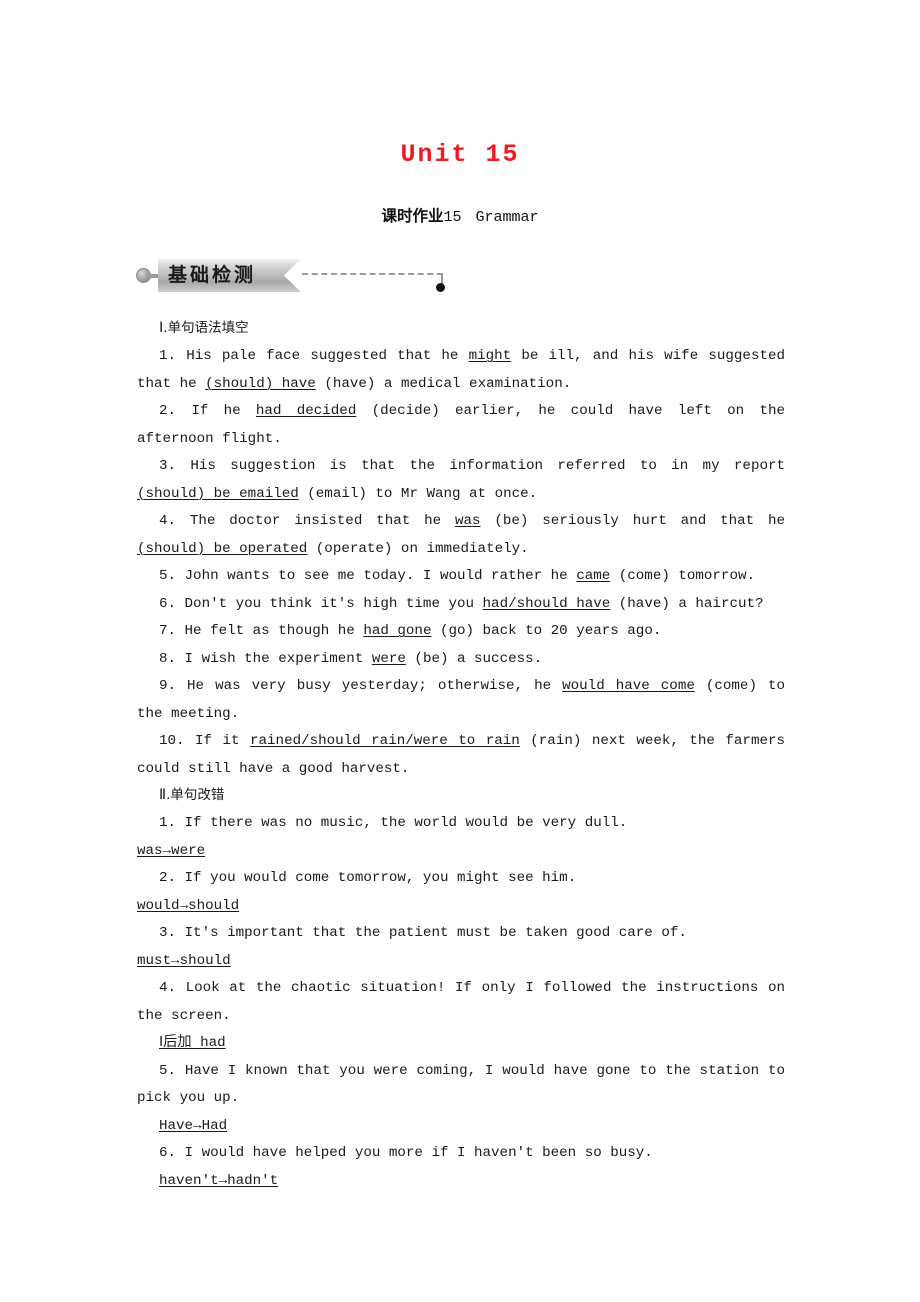  I want to click on section-banner: 基础检测, so click(456, 277).